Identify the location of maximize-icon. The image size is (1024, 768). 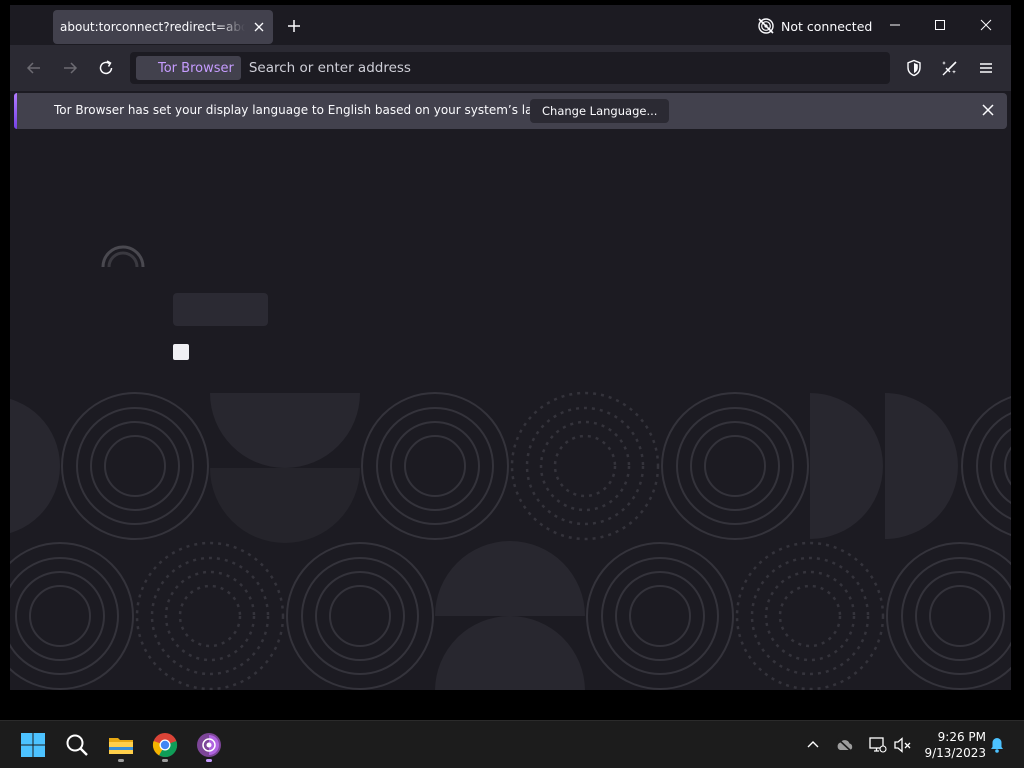
(940, 25).